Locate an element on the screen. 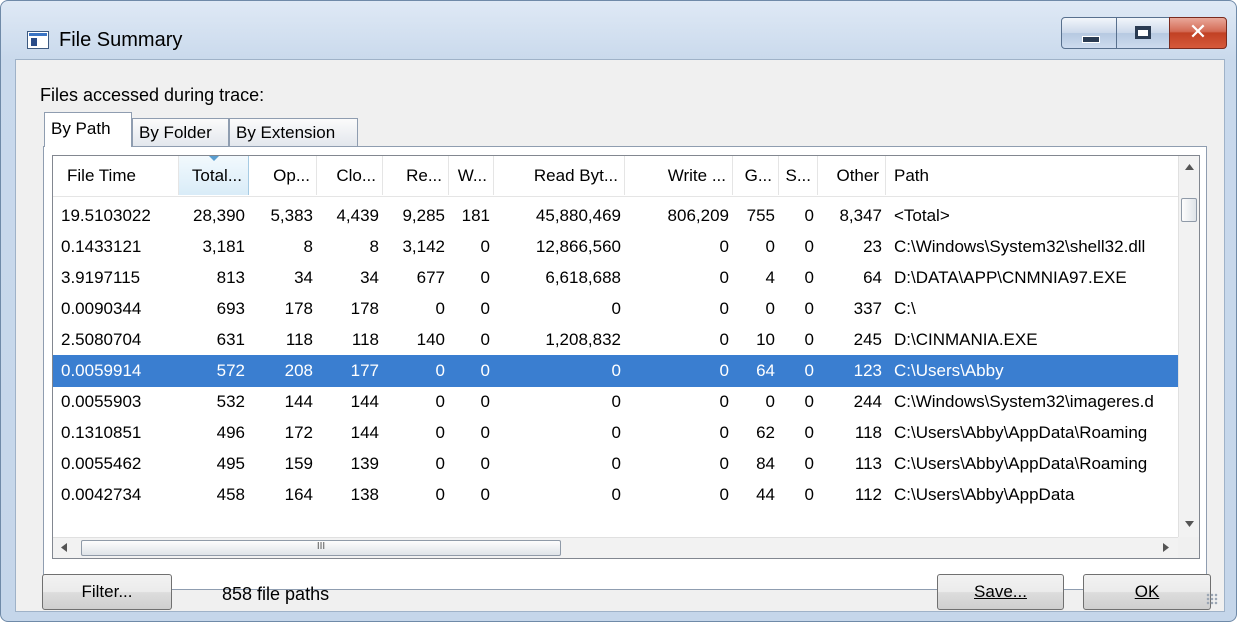 This screenshot has height=624, width=1239. minimize-button is located at coordinates (1089, 33).